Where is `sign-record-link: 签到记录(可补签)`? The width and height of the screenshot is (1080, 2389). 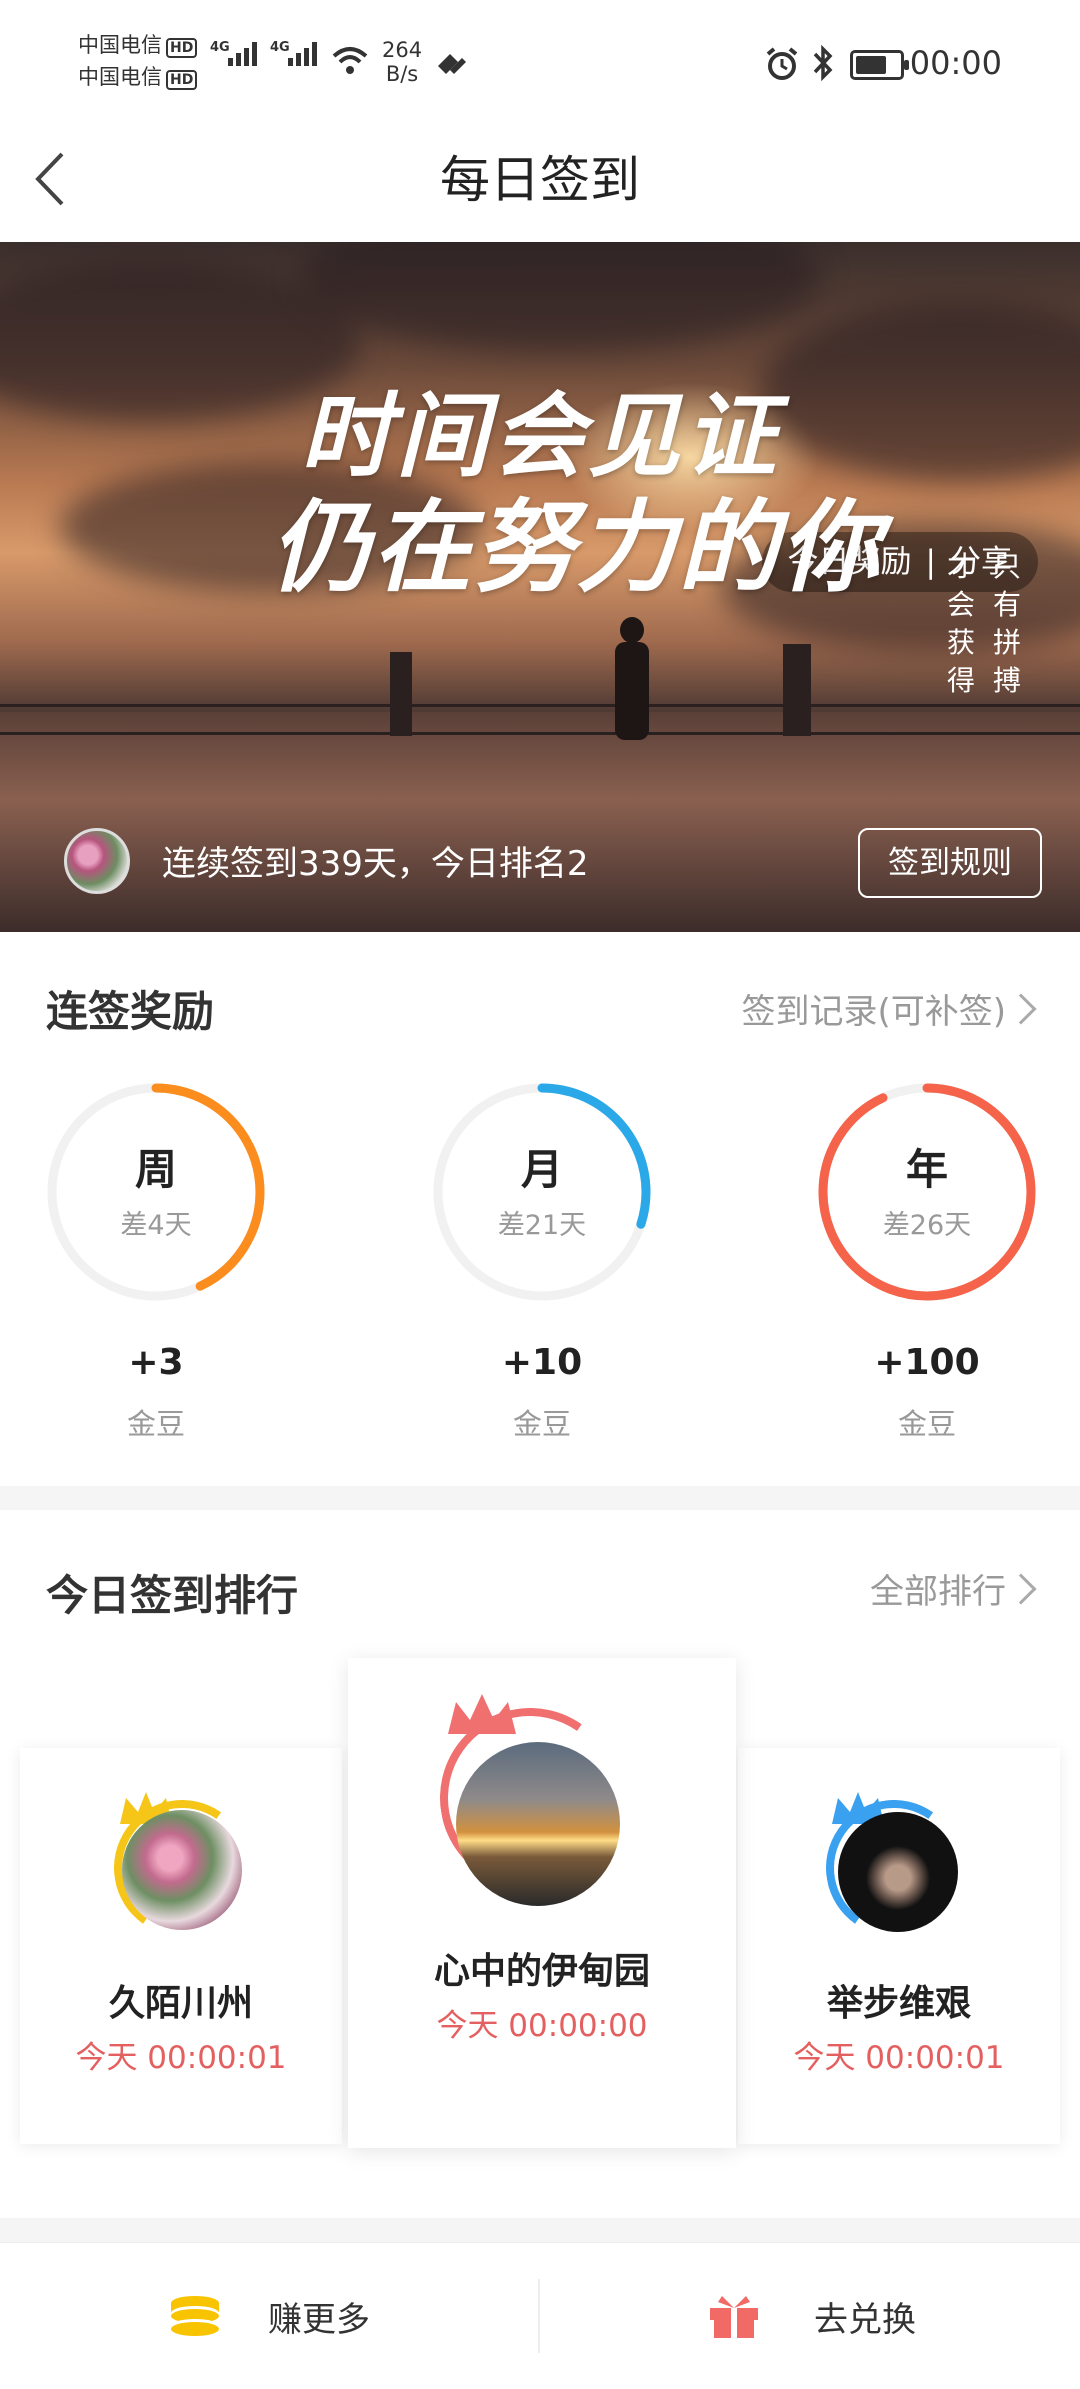 sign-record-link: 签到记录(可补签) is located at coordinates (873, 1008).